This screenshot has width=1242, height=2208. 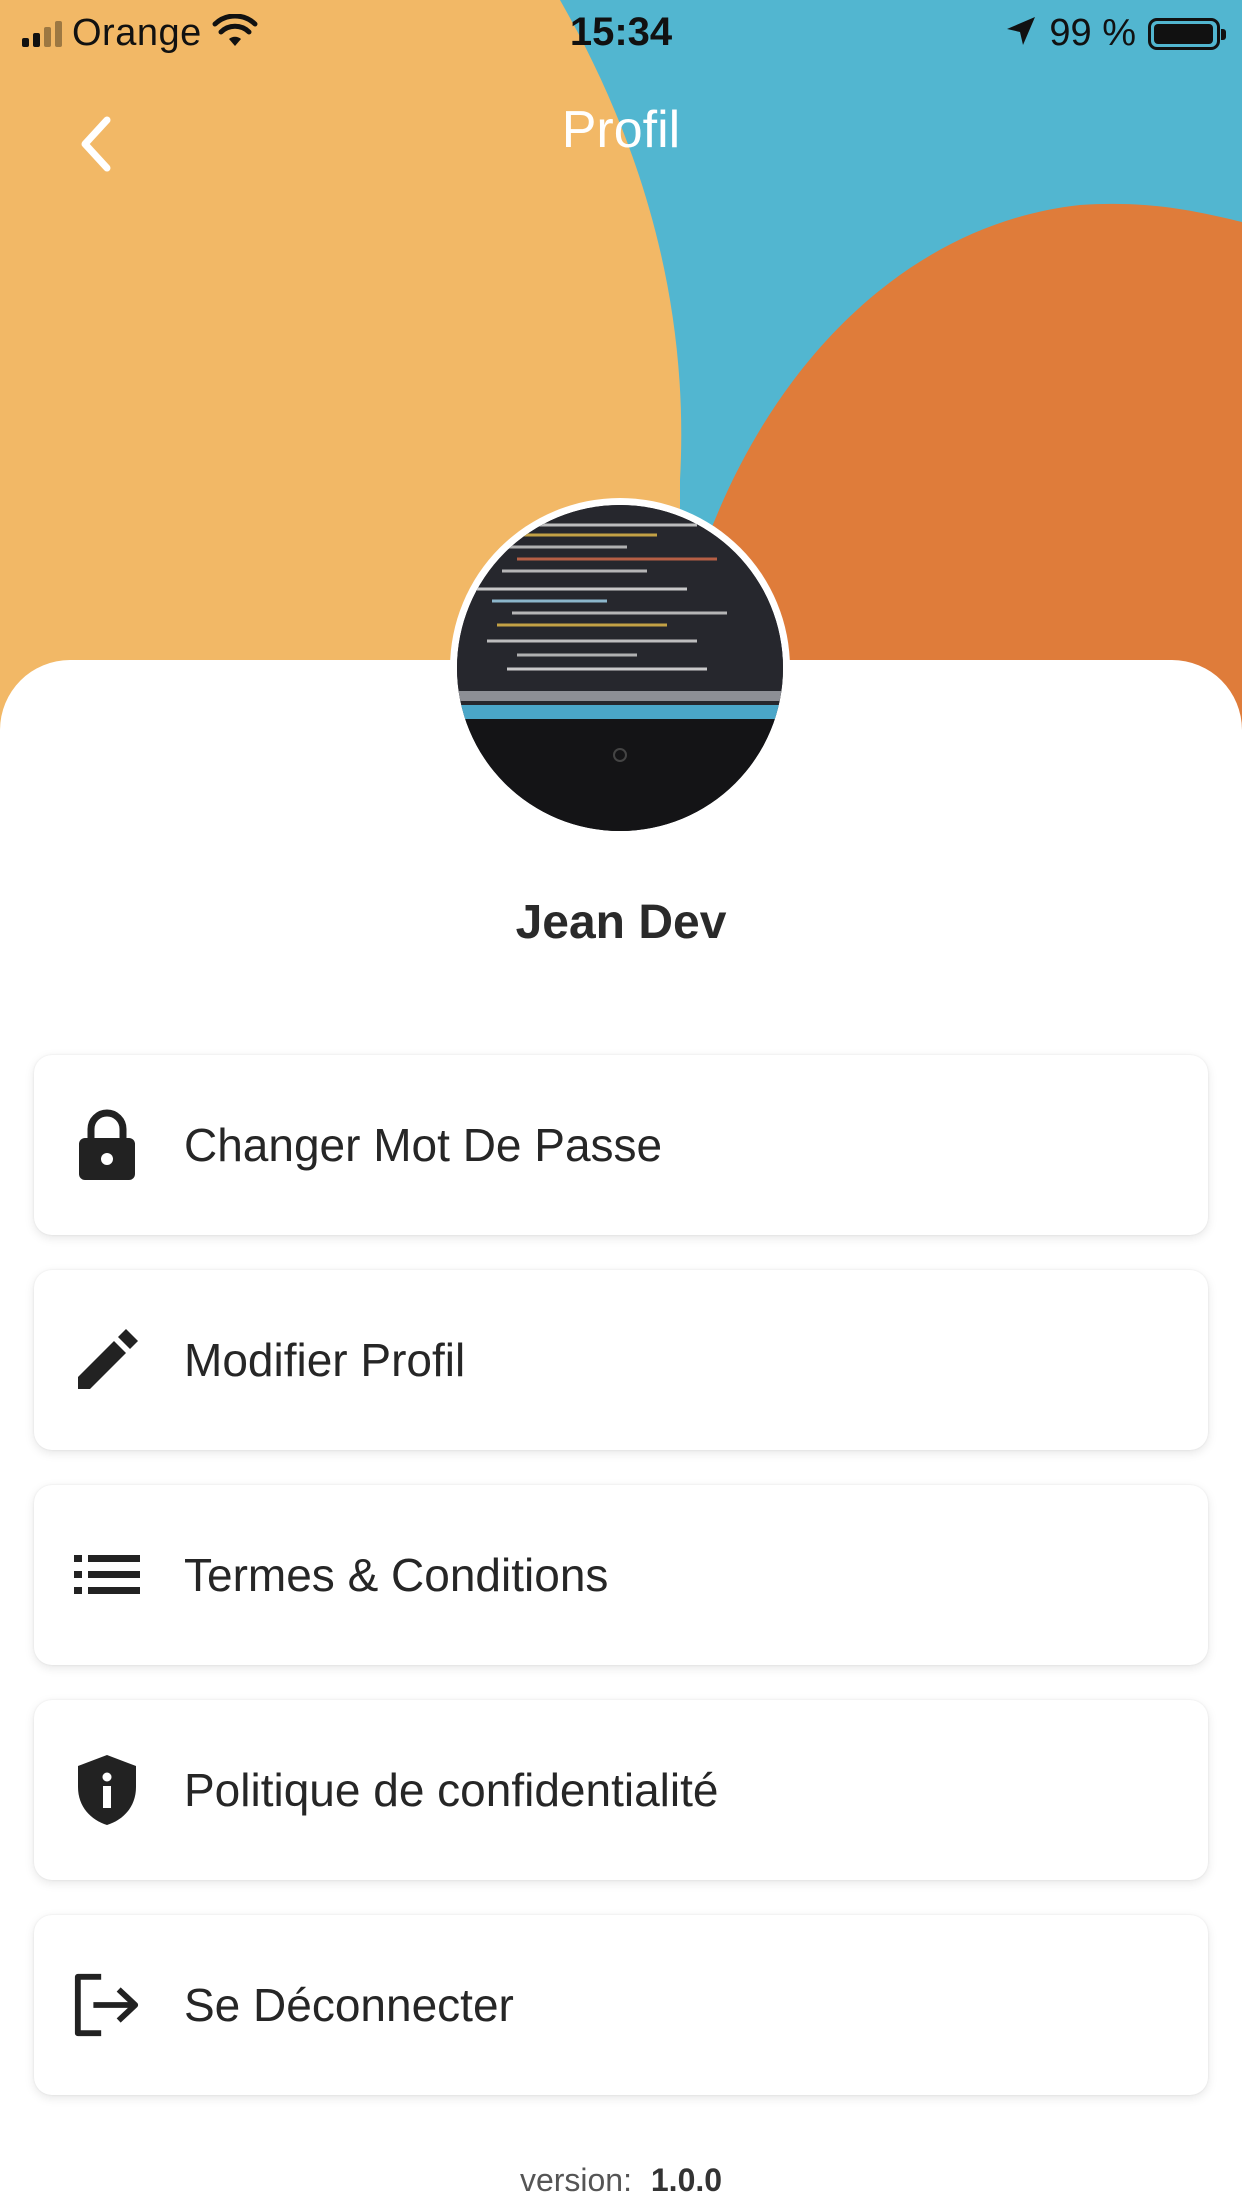 What do you see at coordinates (621, 1575) in the screenshot?
I see `menu-item-terms: Termes & Conditions` at bounding box center [621, 1575].